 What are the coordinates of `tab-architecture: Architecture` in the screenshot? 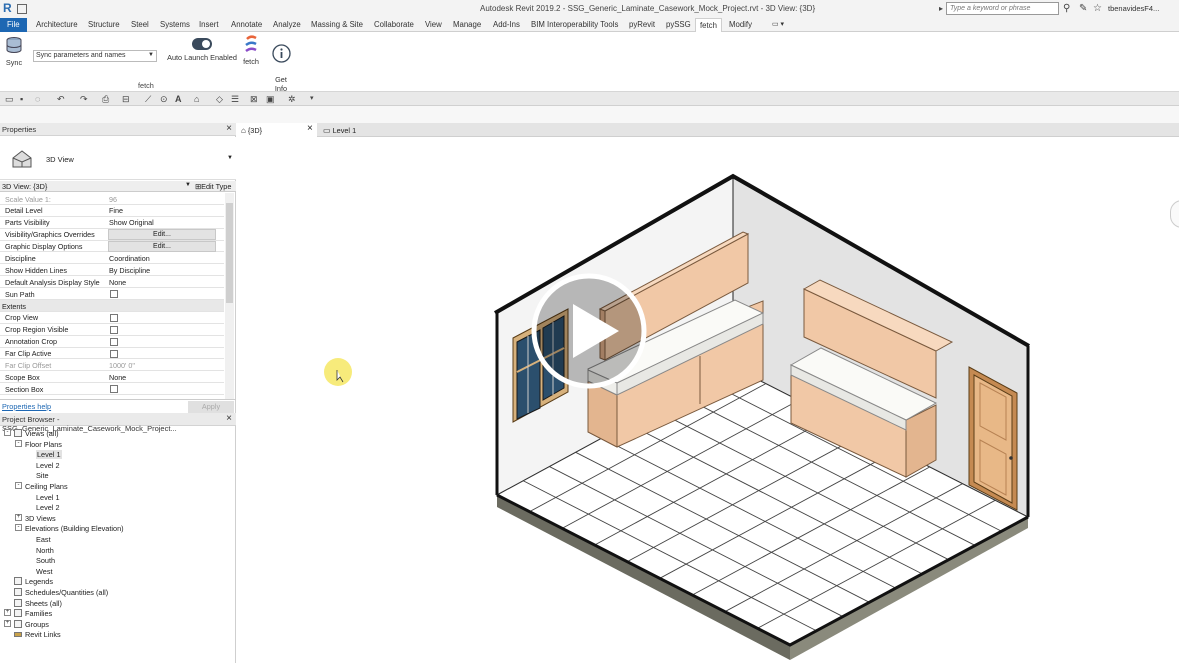 It's located at (57, 24).